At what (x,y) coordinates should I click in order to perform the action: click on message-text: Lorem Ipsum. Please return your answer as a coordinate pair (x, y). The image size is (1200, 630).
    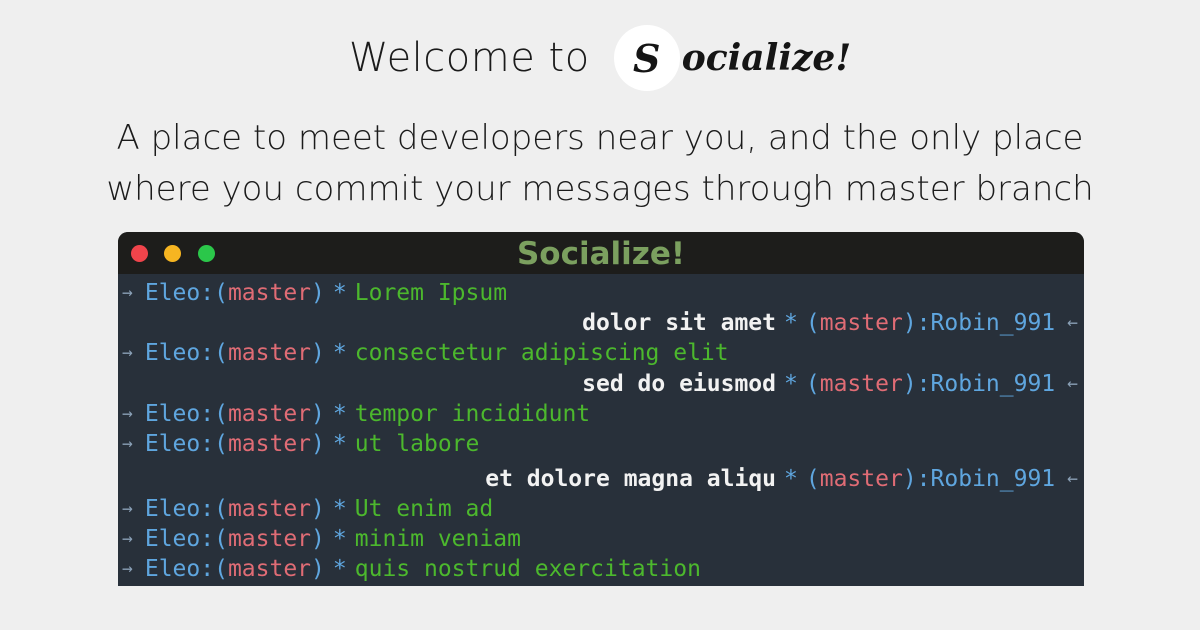
    Looking at the image, I should click on (431, 293).